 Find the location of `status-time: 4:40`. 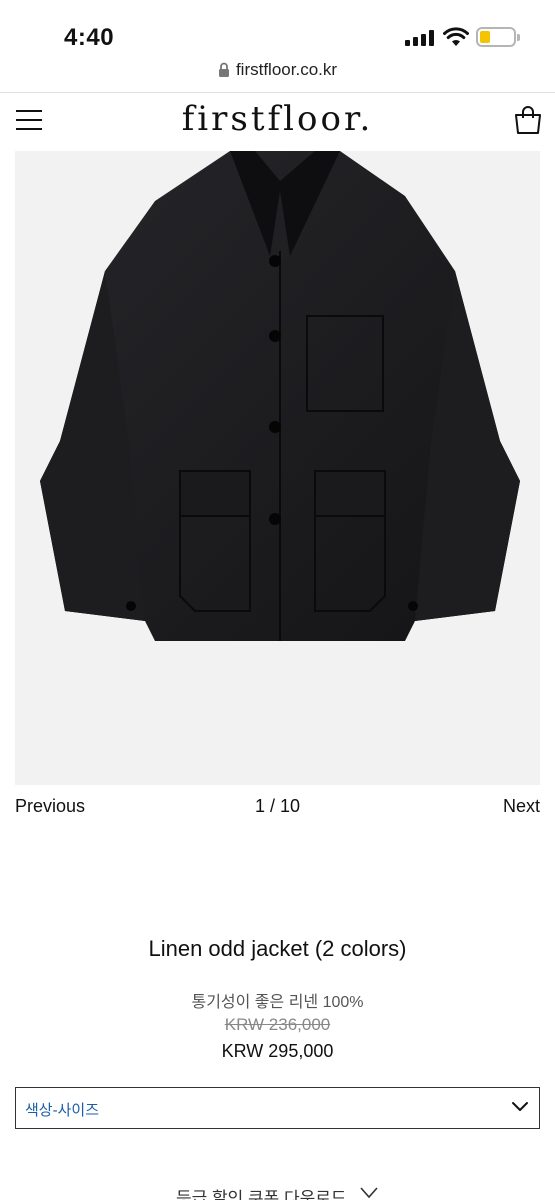

status-time: 4:40 is located at coordinates (89, 37).